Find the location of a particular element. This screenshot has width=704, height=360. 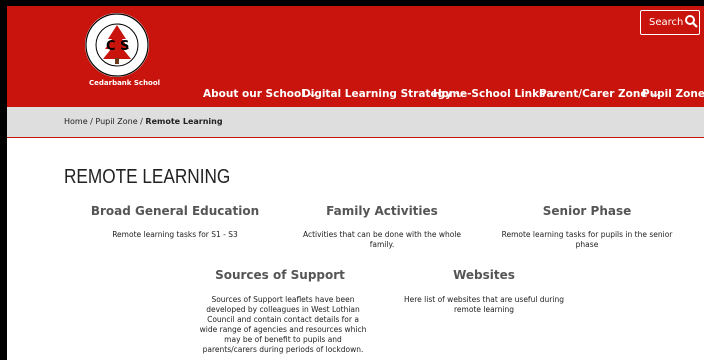

breadcrumb-bar: Home / Pupil Zone / Remote Learning is located at coordinates (355, 122).